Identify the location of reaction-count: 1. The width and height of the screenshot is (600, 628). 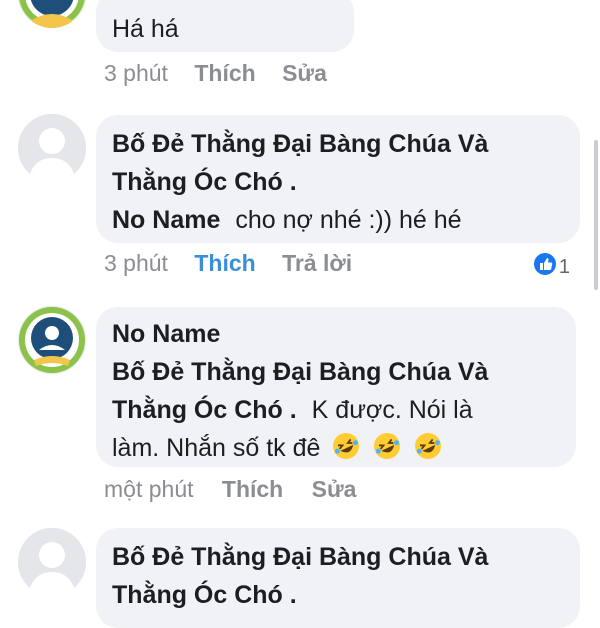
(564, 266).